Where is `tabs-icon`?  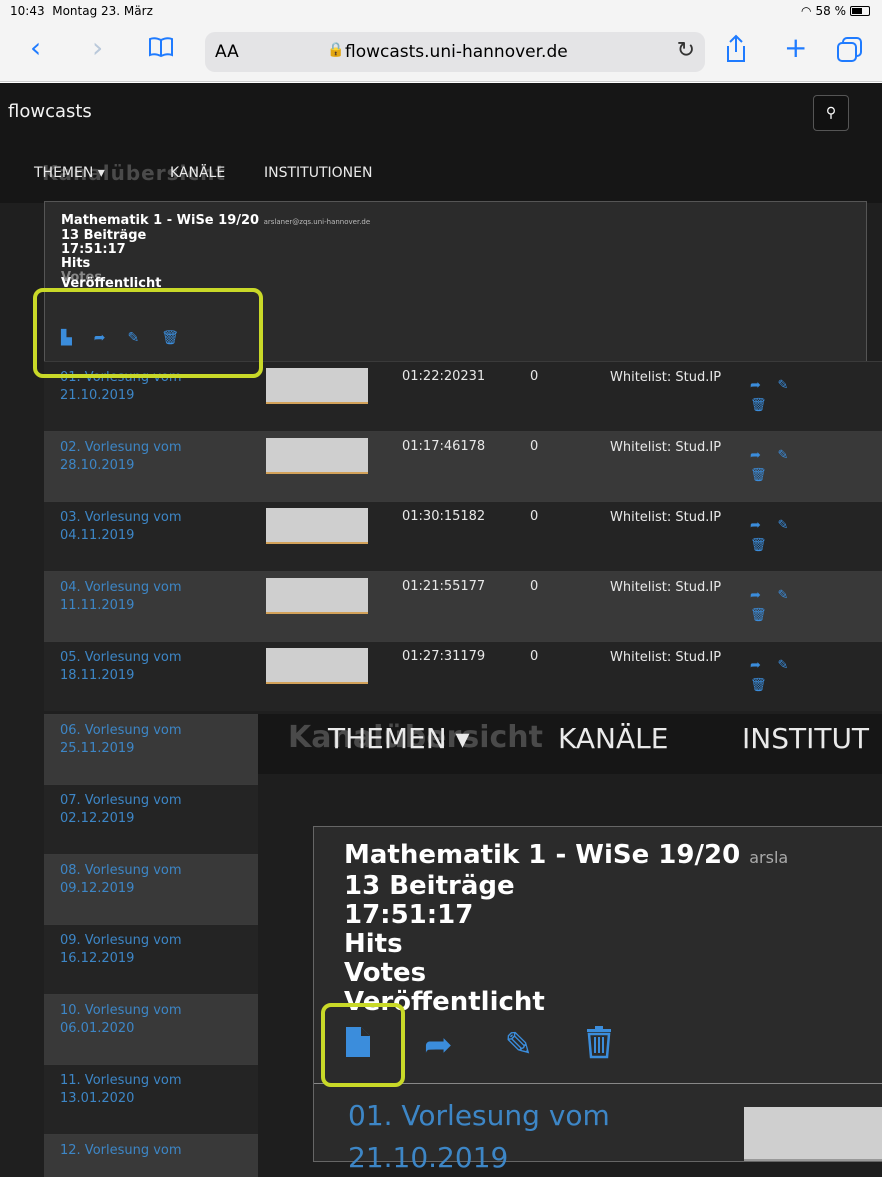 tabs-icon is located at coordinates (850, 53).